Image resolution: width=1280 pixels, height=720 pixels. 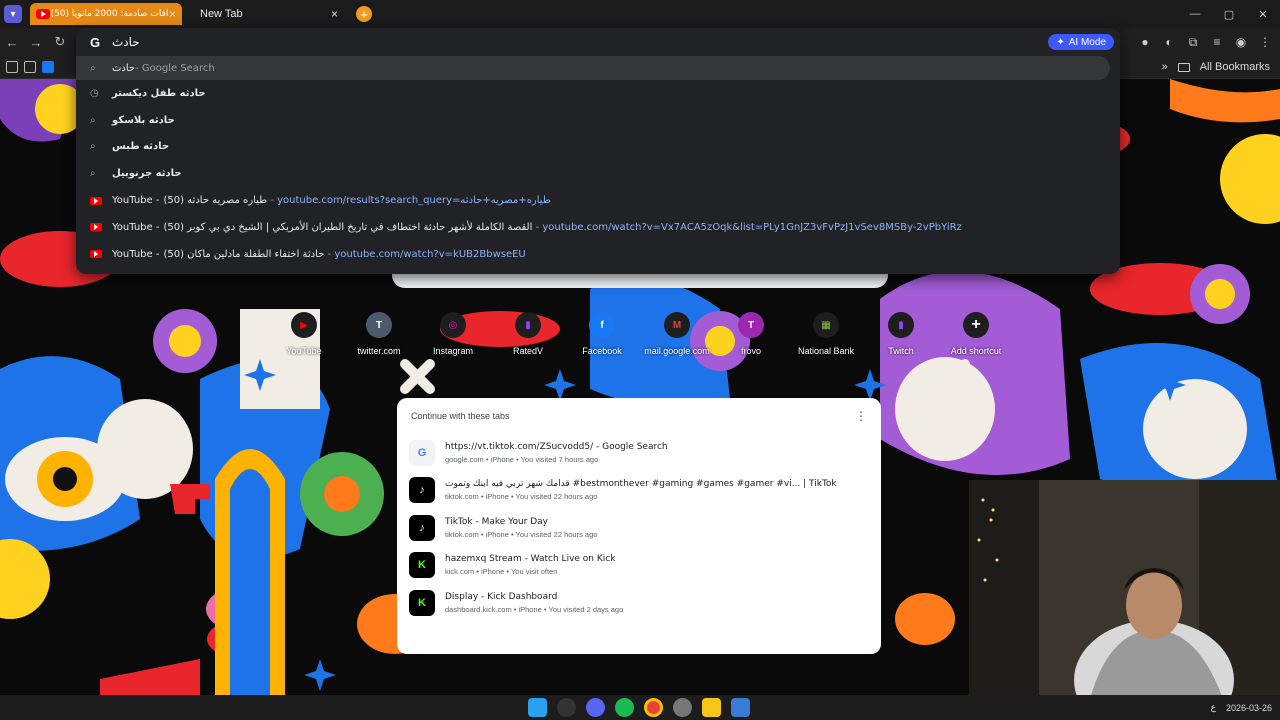 I want to click on shortcut-gmail: M mail.google.com, so click(x=677, y=334).